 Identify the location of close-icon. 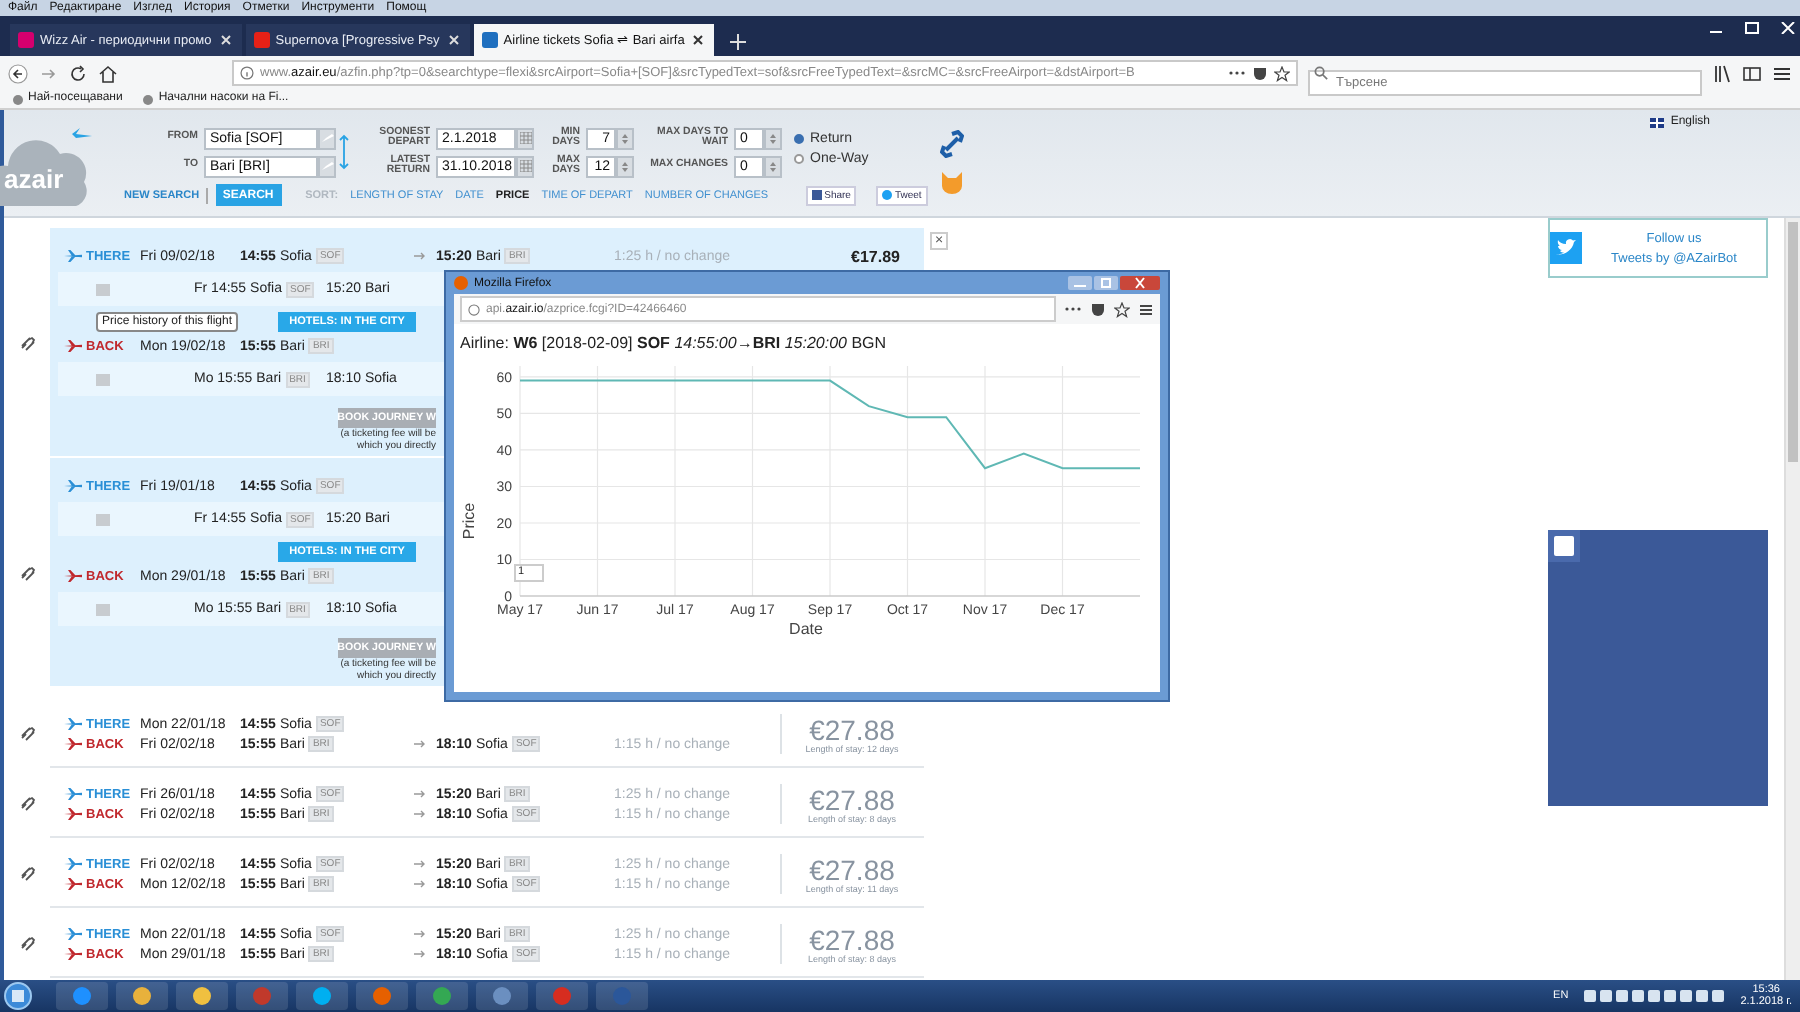
(698, 40).